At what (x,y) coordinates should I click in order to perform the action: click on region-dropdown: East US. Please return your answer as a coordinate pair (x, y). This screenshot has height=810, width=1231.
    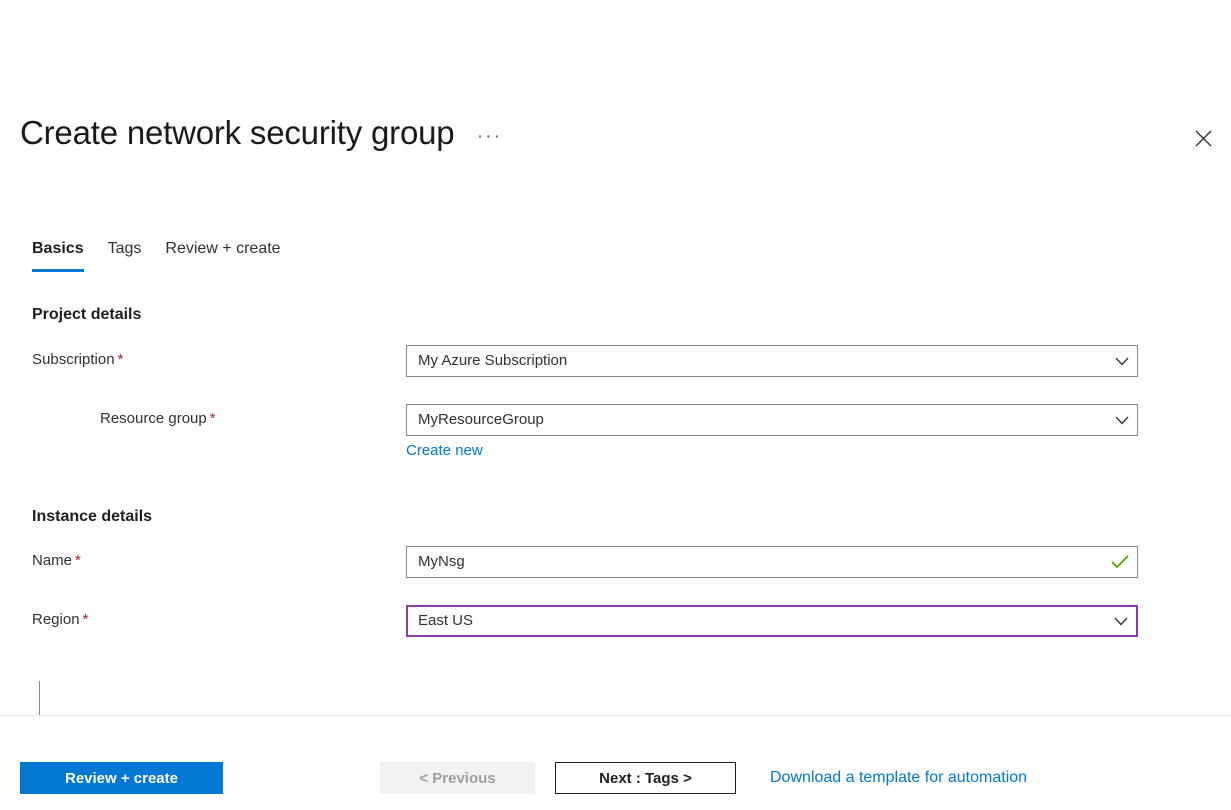
    Looking at the image, I should click on (772, 621).